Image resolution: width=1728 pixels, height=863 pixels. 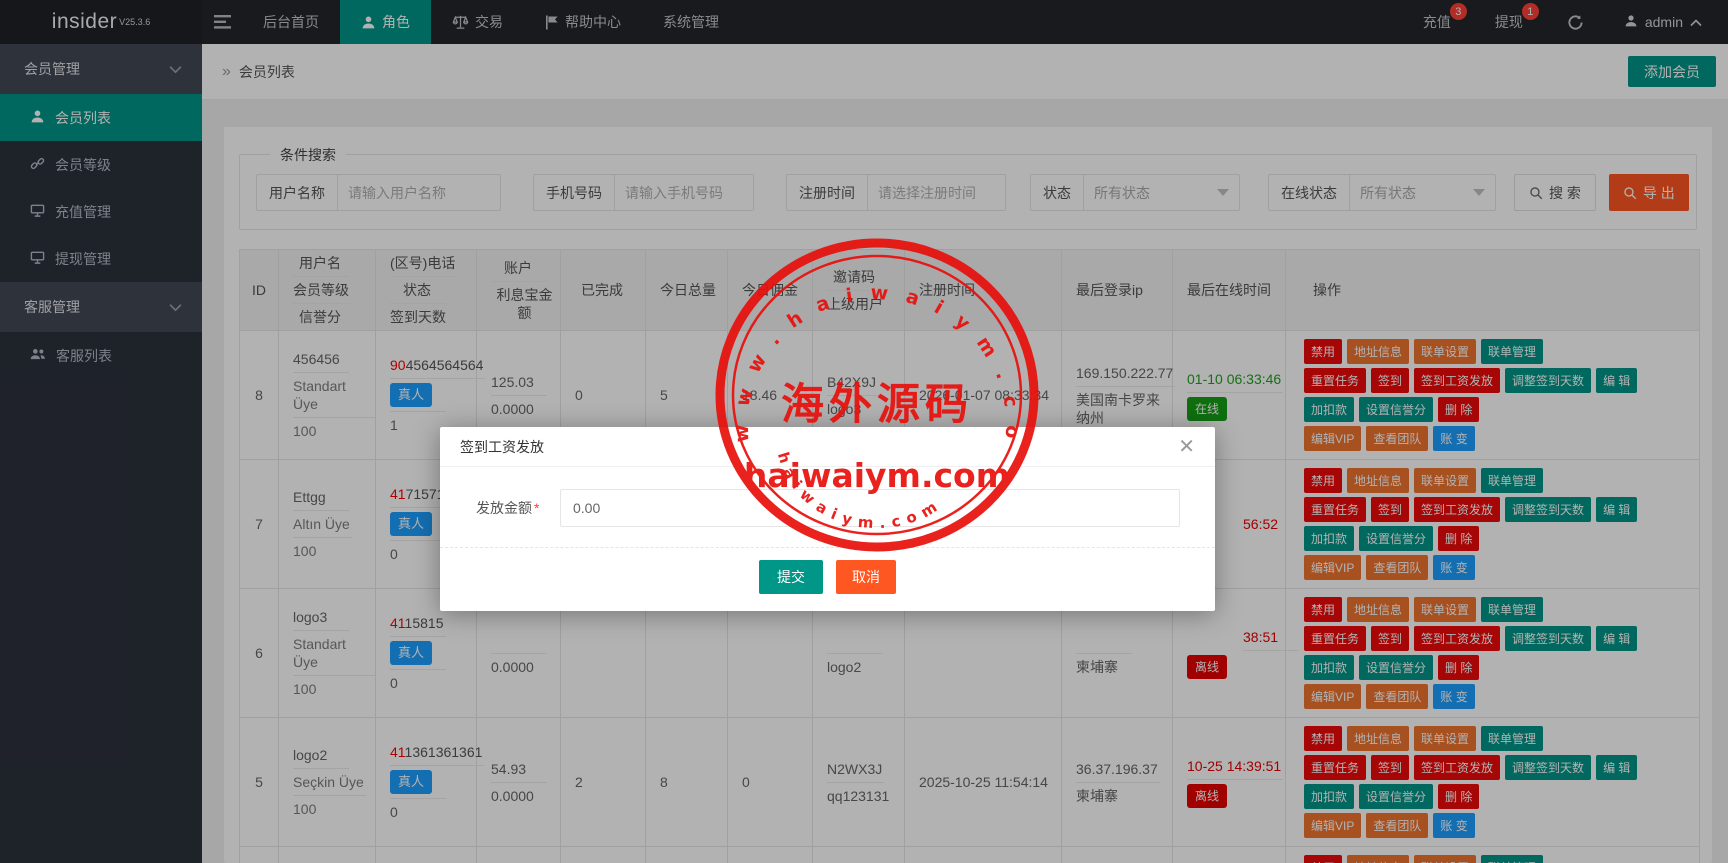 I want to click on close-icon: ✕, so click(x=1186, y=447).